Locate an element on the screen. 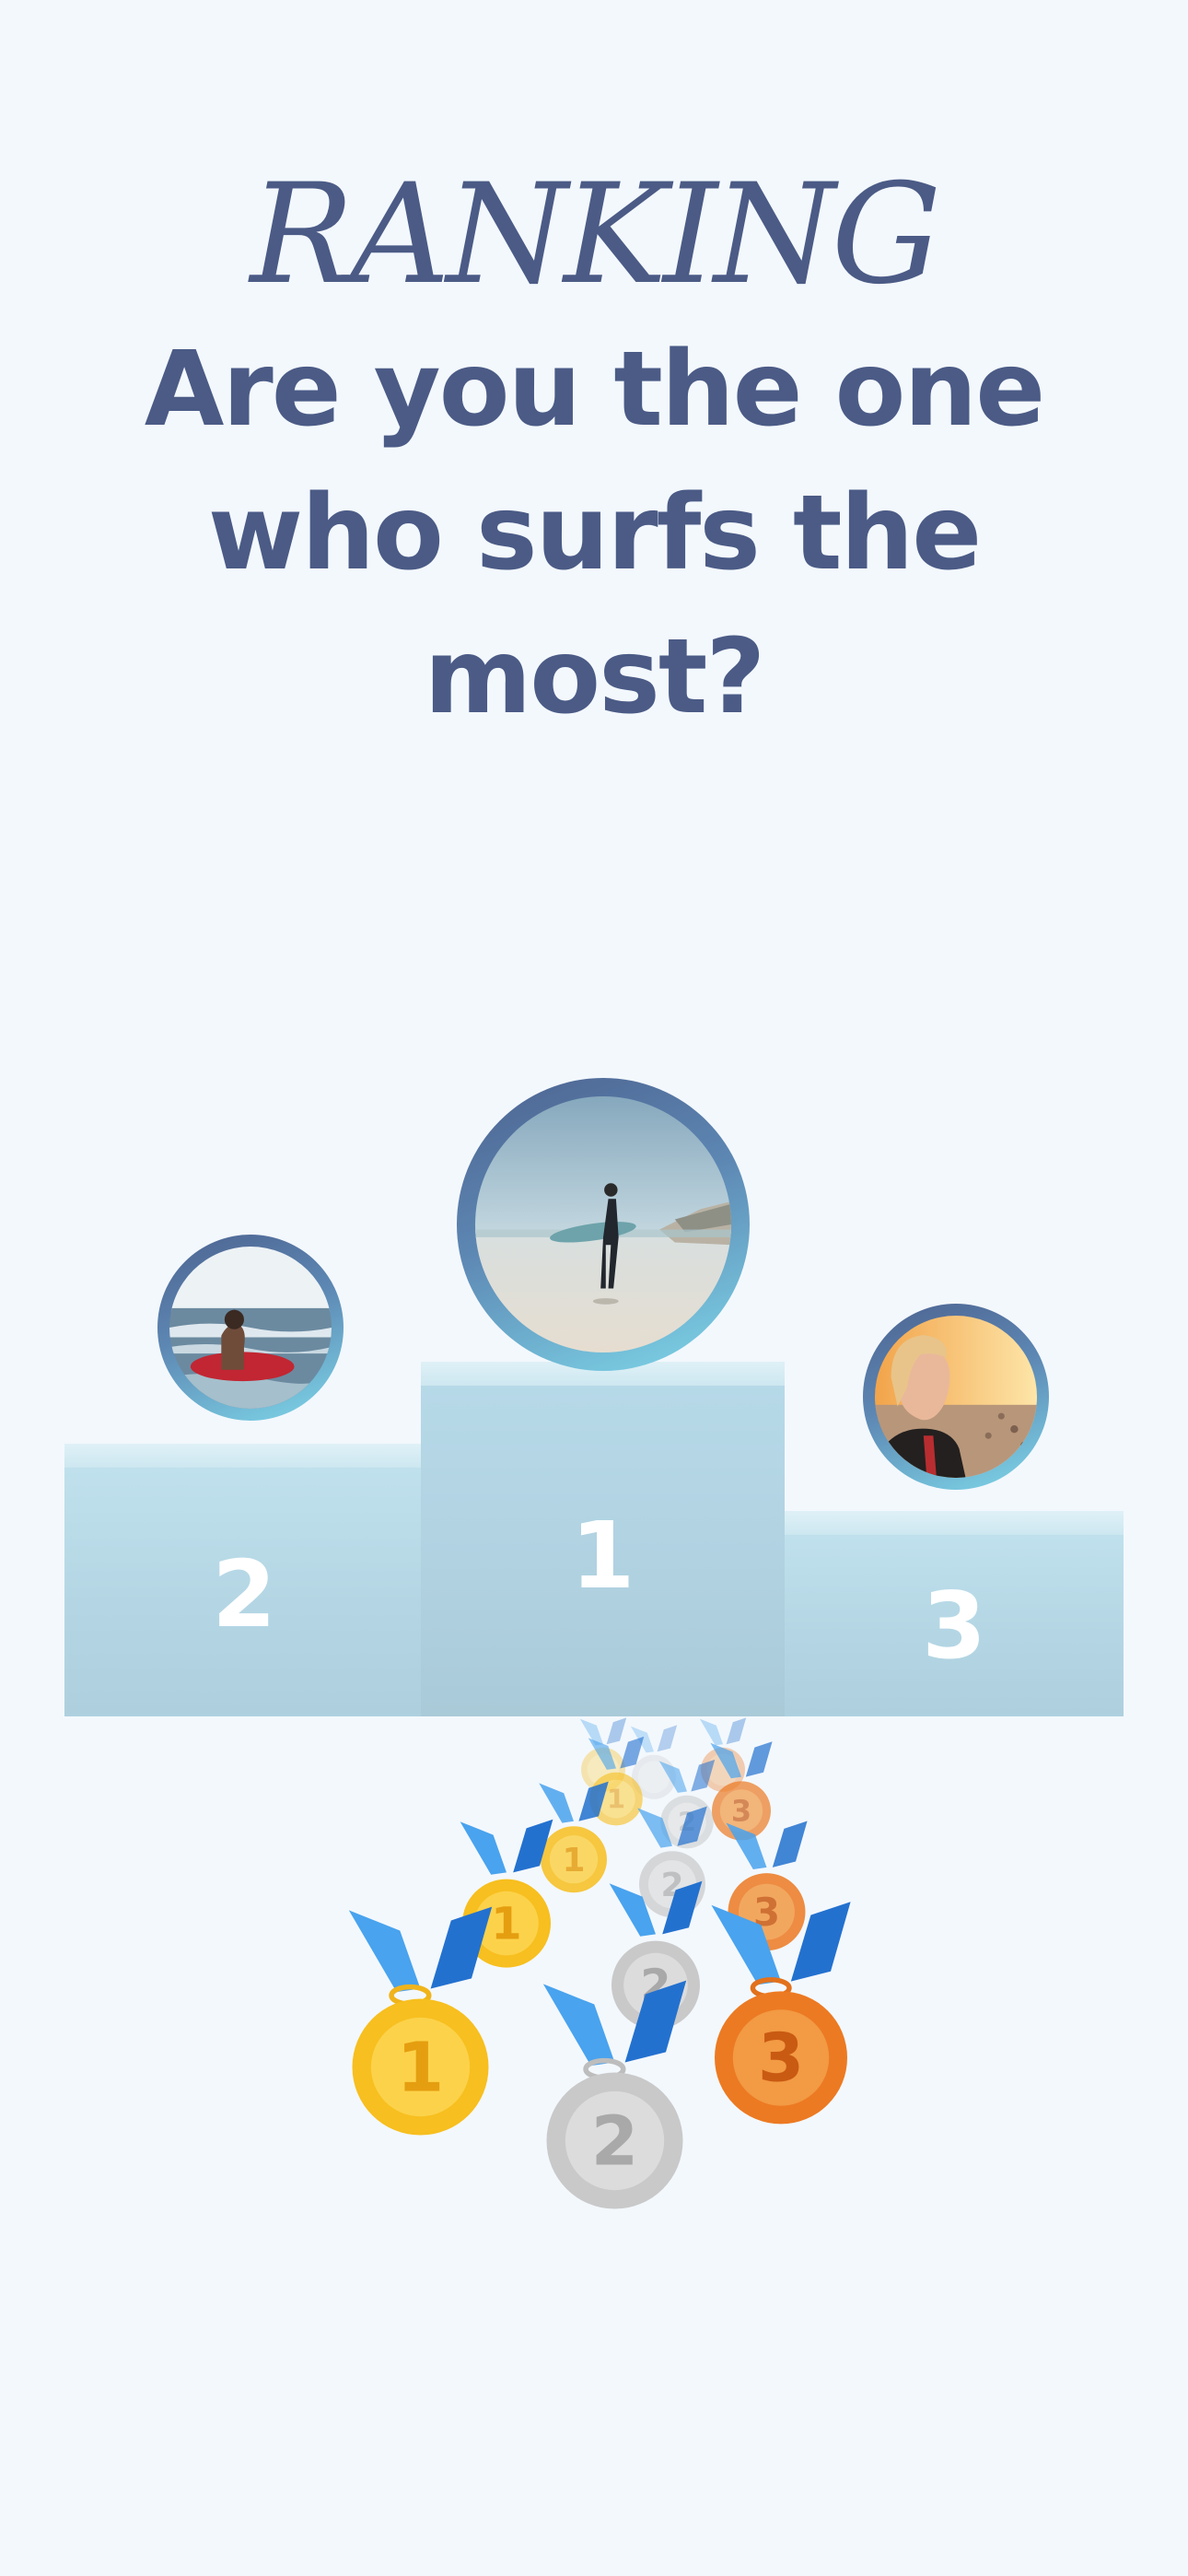  page-title: Are you the one who surfs the most? is located at coordinates (594, 533).